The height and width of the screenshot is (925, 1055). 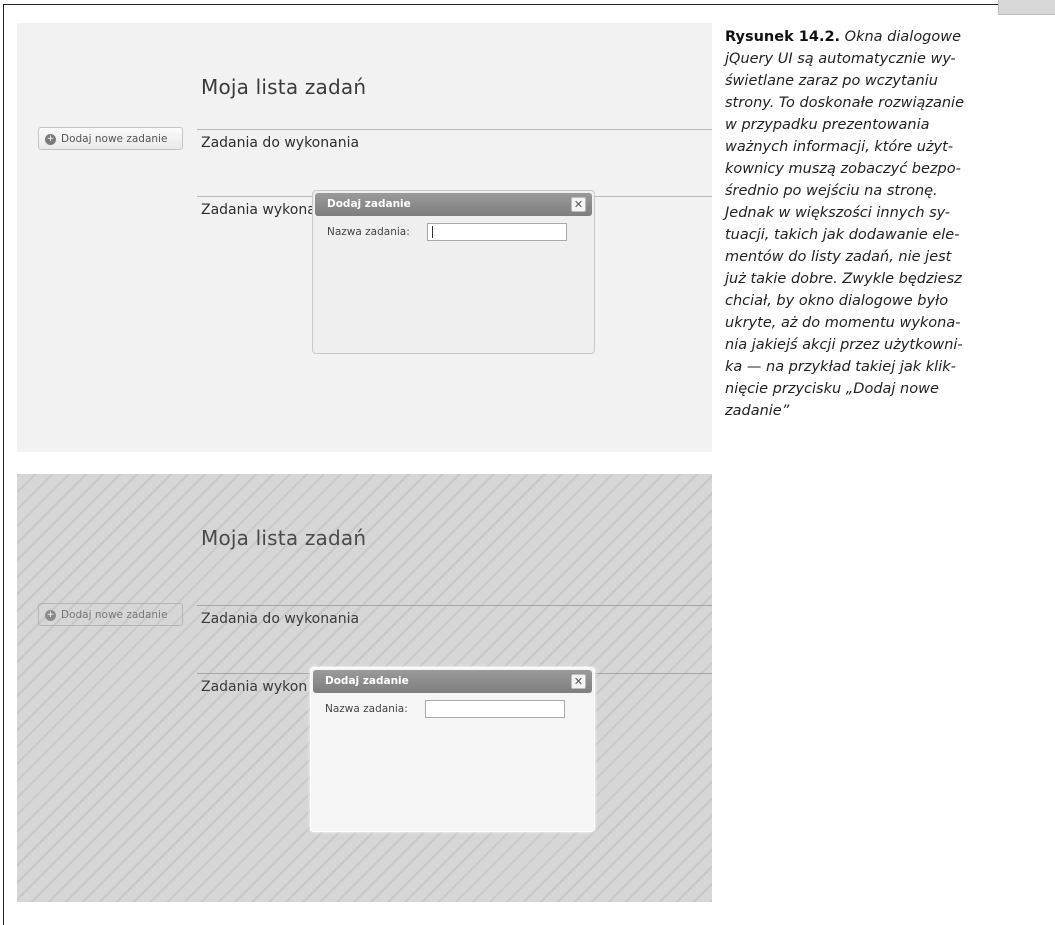 I want to click on caption-line: ważnych informacji, które użyt-, so click(x=839, y=147).